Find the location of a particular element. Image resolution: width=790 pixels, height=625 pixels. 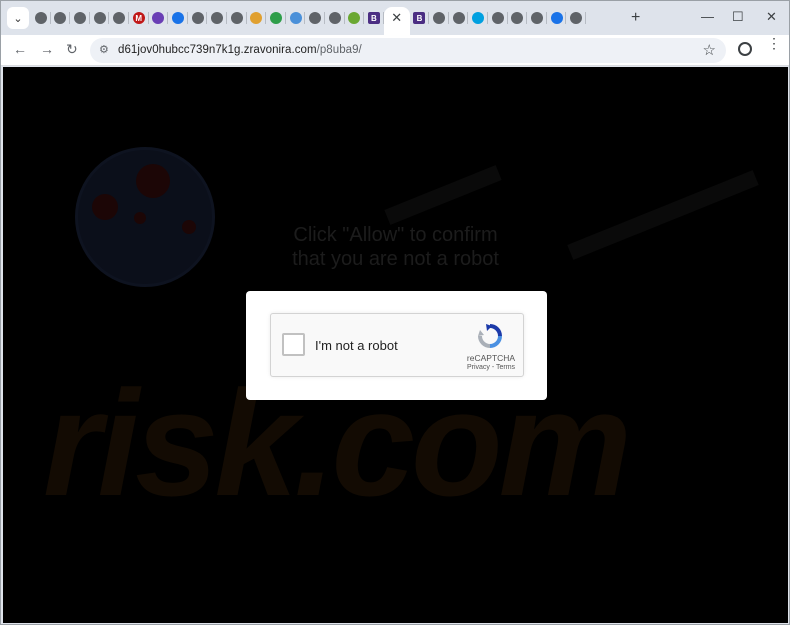

page-icon is located at coordinates (537, 18).